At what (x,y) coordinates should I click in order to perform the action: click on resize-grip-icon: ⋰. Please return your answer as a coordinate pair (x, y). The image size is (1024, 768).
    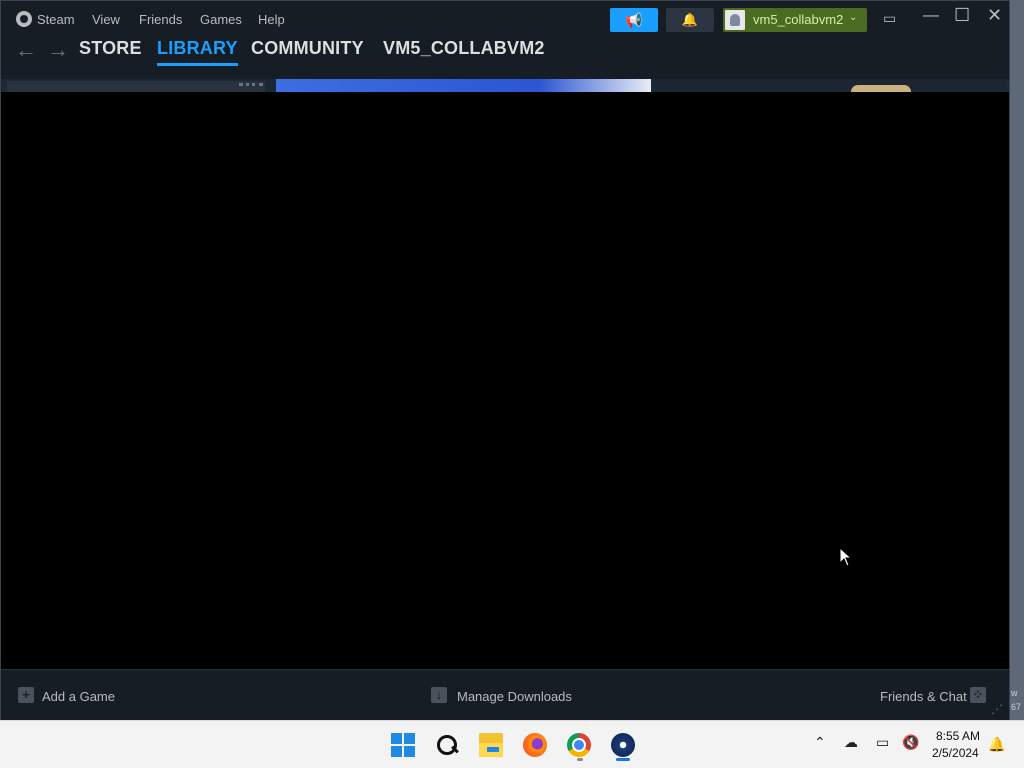
    Looking at the image, I should click on (997, 709).